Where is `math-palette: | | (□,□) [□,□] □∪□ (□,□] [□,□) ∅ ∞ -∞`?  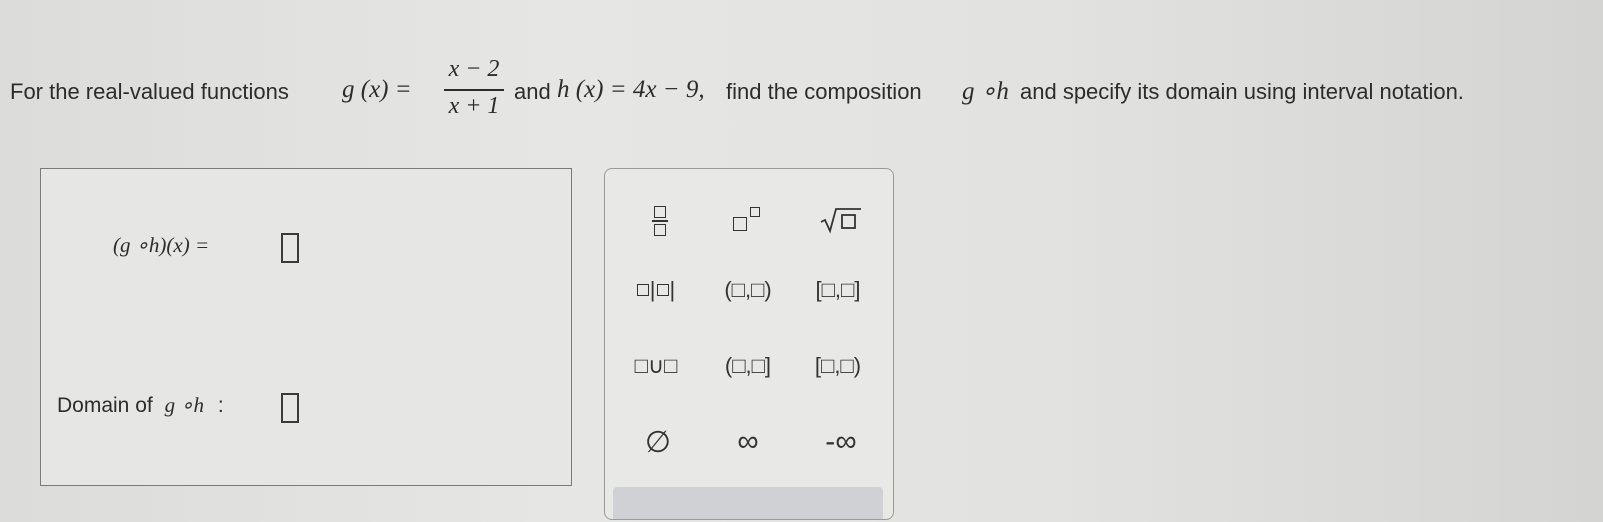
math-palette: | | (□,□) [□,□] □∪□ (□,□] [□,□) ∅ ∞ -∞ is located at coordinates (749, 344).